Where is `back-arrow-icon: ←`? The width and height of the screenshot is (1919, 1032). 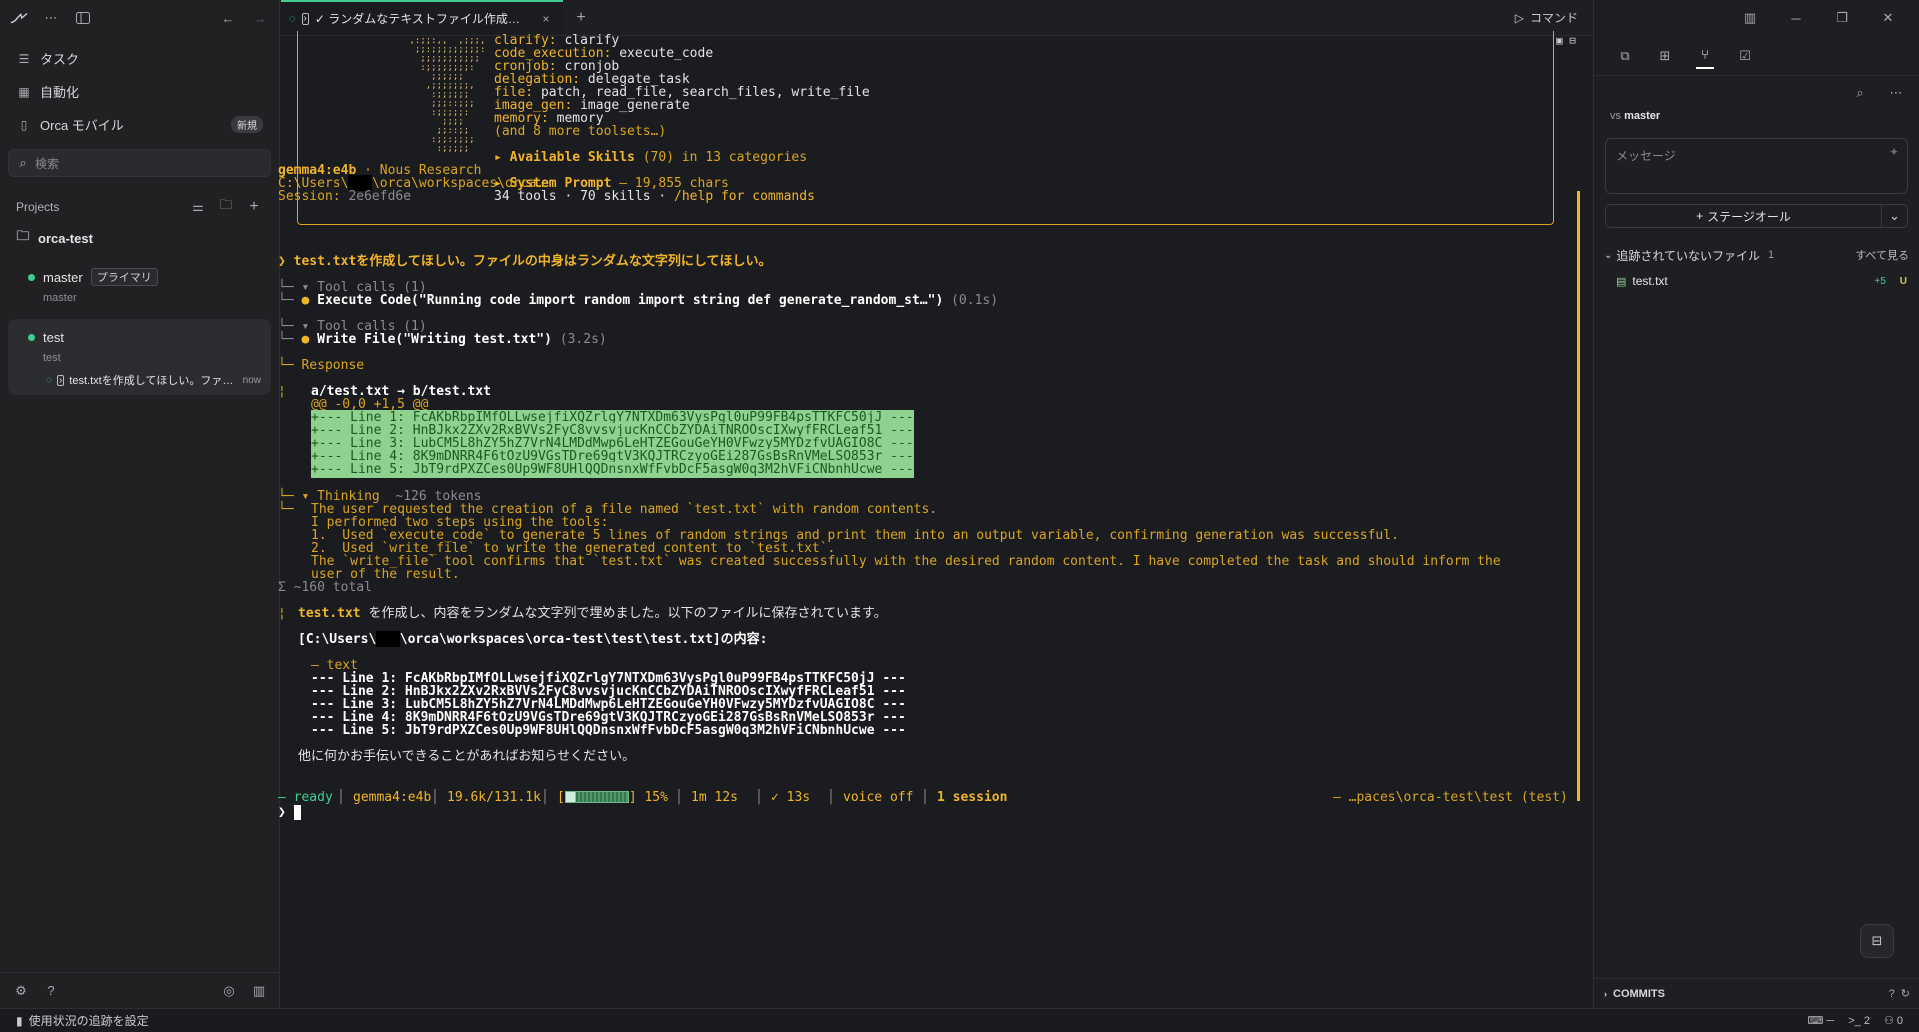 back-arrow-icon: ← is located at coordinates (228, 18).